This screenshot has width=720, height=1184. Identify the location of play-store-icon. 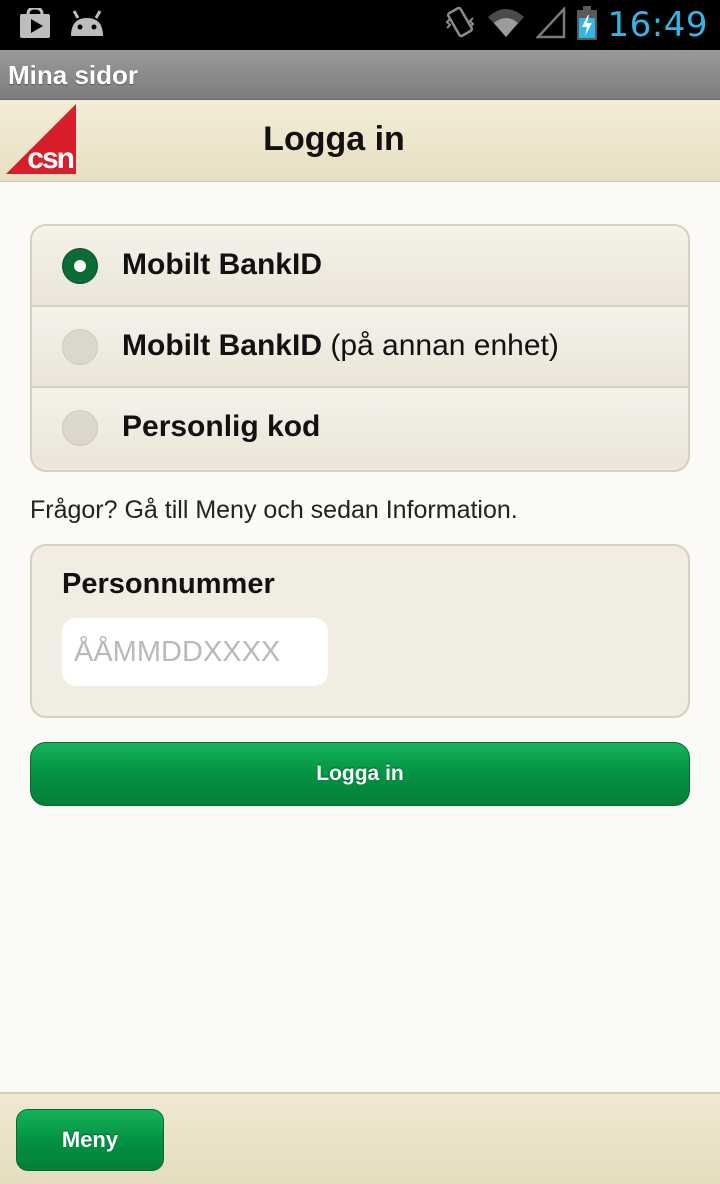
(36, 25).